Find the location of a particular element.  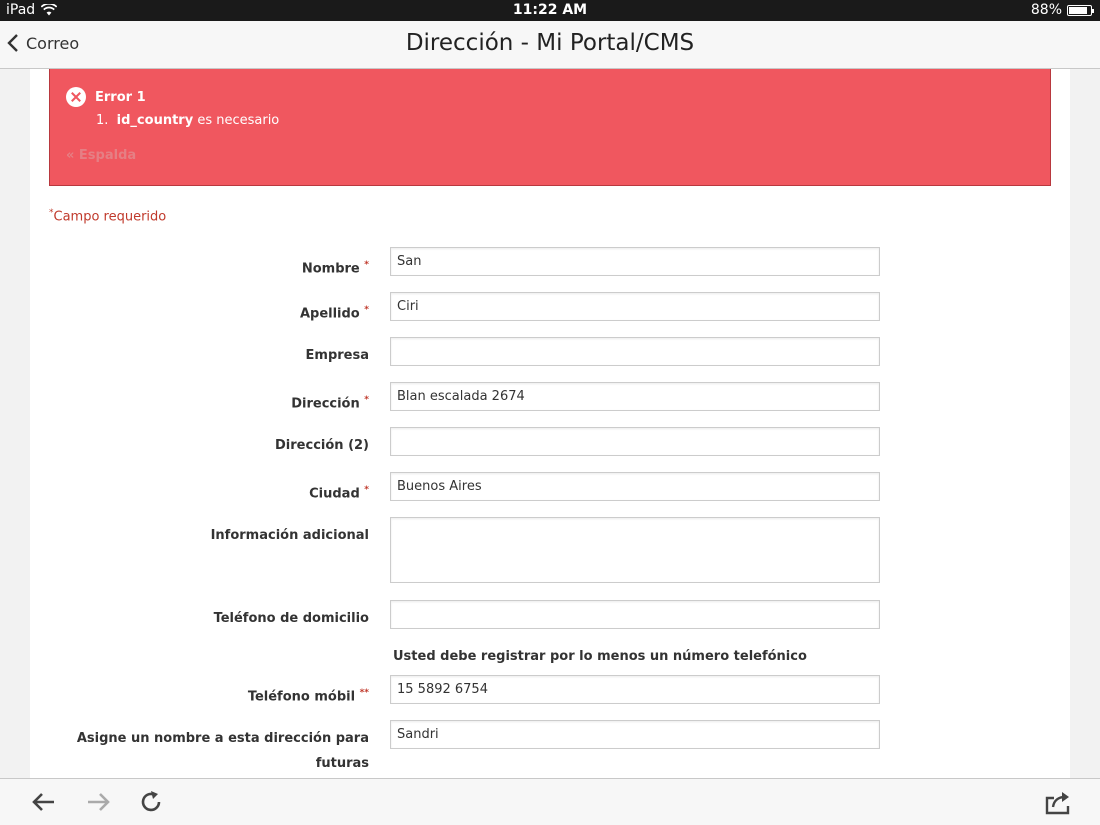

error-title-text: Error 1 is located at coordinates (120, 97).